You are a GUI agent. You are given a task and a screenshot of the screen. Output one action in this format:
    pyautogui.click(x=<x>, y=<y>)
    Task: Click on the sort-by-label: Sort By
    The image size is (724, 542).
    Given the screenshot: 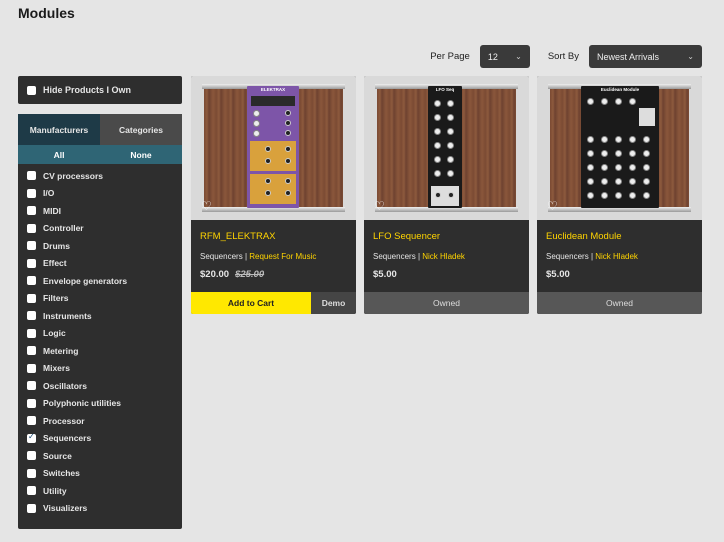 What is the action you would take?
    pyautogui.click(x=563, y=56)
    